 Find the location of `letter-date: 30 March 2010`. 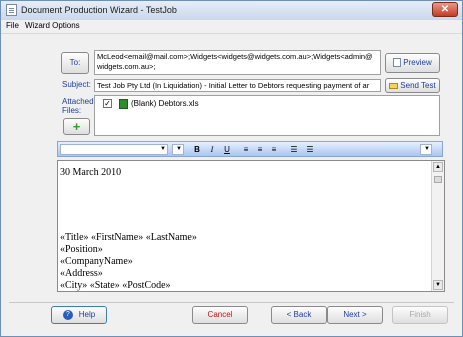

letter-date: 30 March 2010 is located at coordinates (91, 172).